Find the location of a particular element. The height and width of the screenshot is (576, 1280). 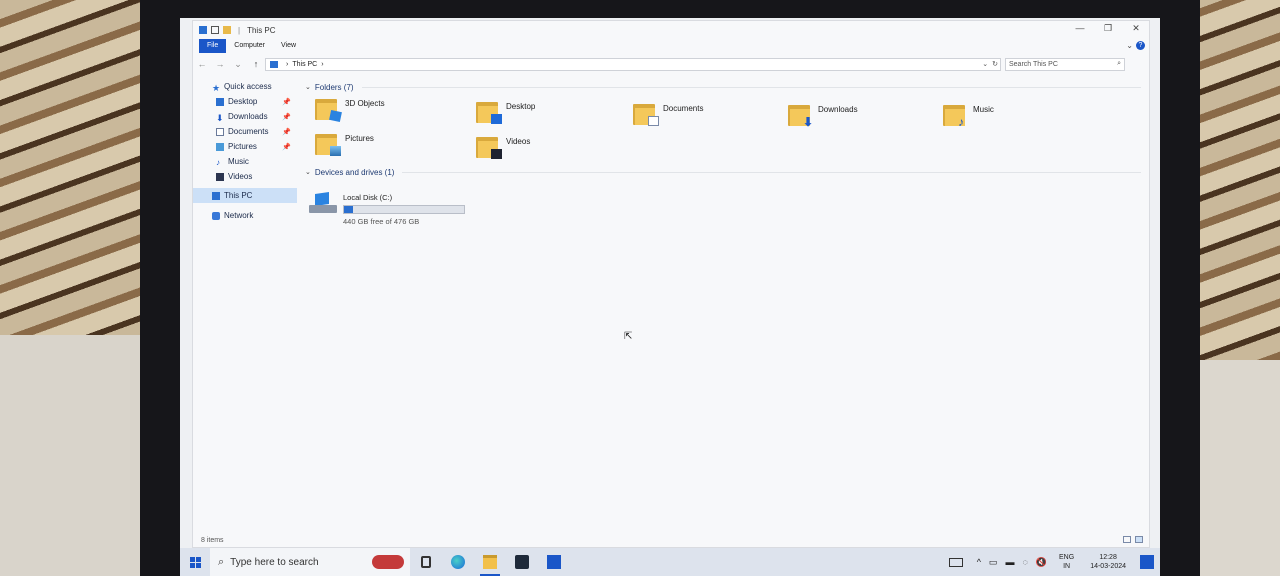

task-view-button is located at coordinates (426, 562).